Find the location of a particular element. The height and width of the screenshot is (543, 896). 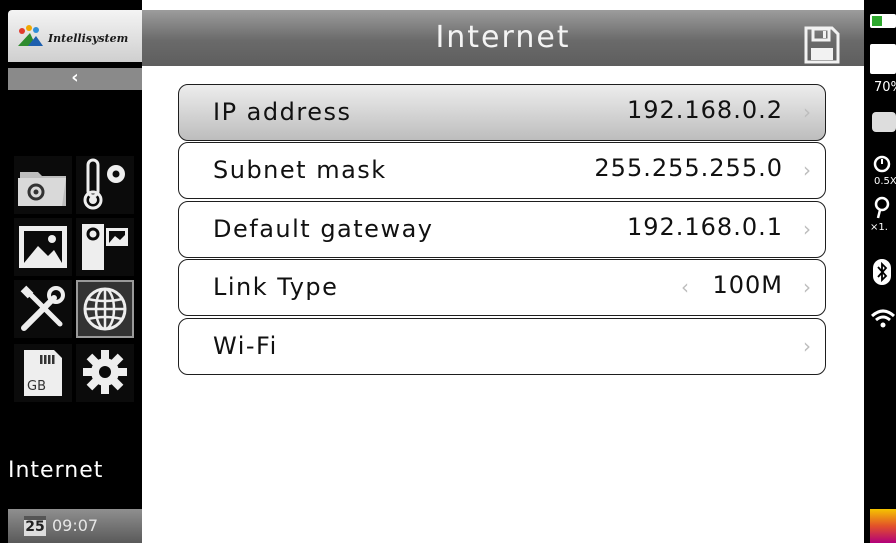

setting-label: Subnet mask is located at coordinates (300, 170).